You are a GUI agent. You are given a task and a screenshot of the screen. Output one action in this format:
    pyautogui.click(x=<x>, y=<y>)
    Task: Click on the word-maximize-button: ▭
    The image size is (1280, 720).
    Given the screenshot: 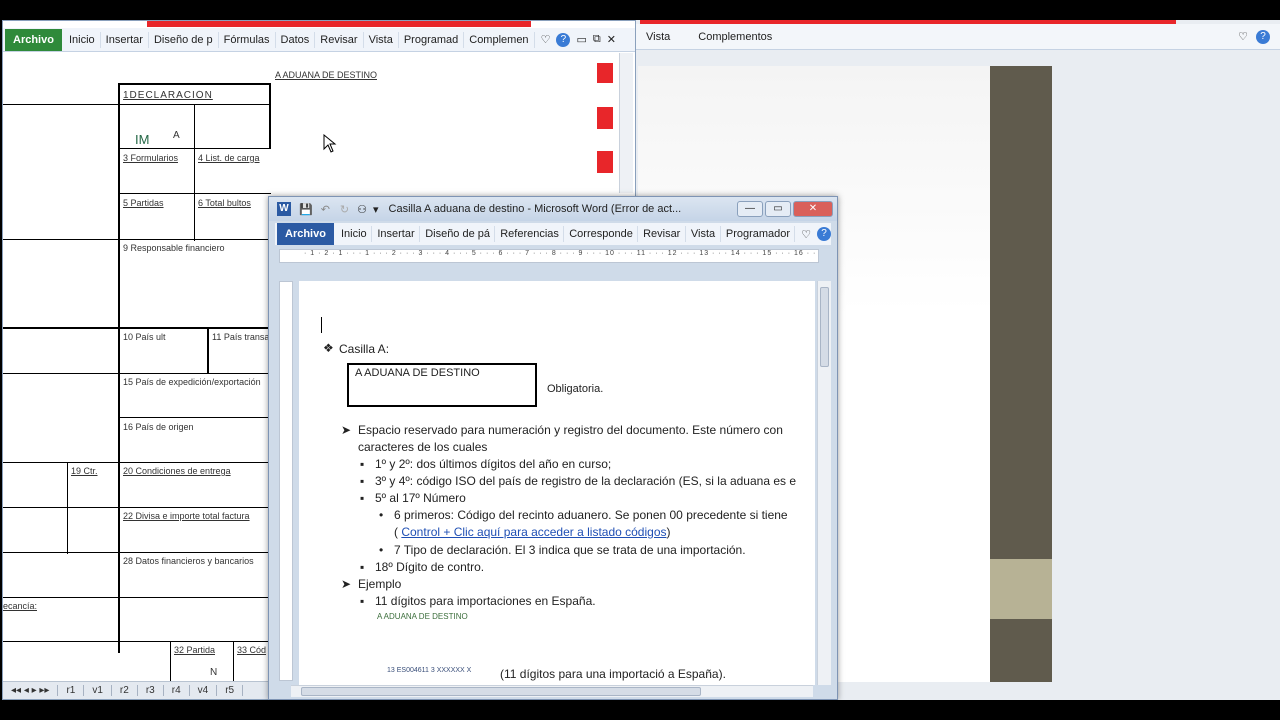 What is the action you would take?
    pyautogui.click(x=778, y=209)
    